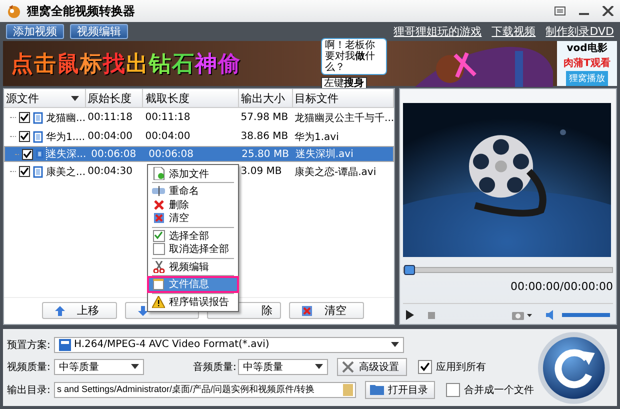 This screenshot has width=620, height=409. I want to click on banner-headline-char: 标, so click(91, 64).